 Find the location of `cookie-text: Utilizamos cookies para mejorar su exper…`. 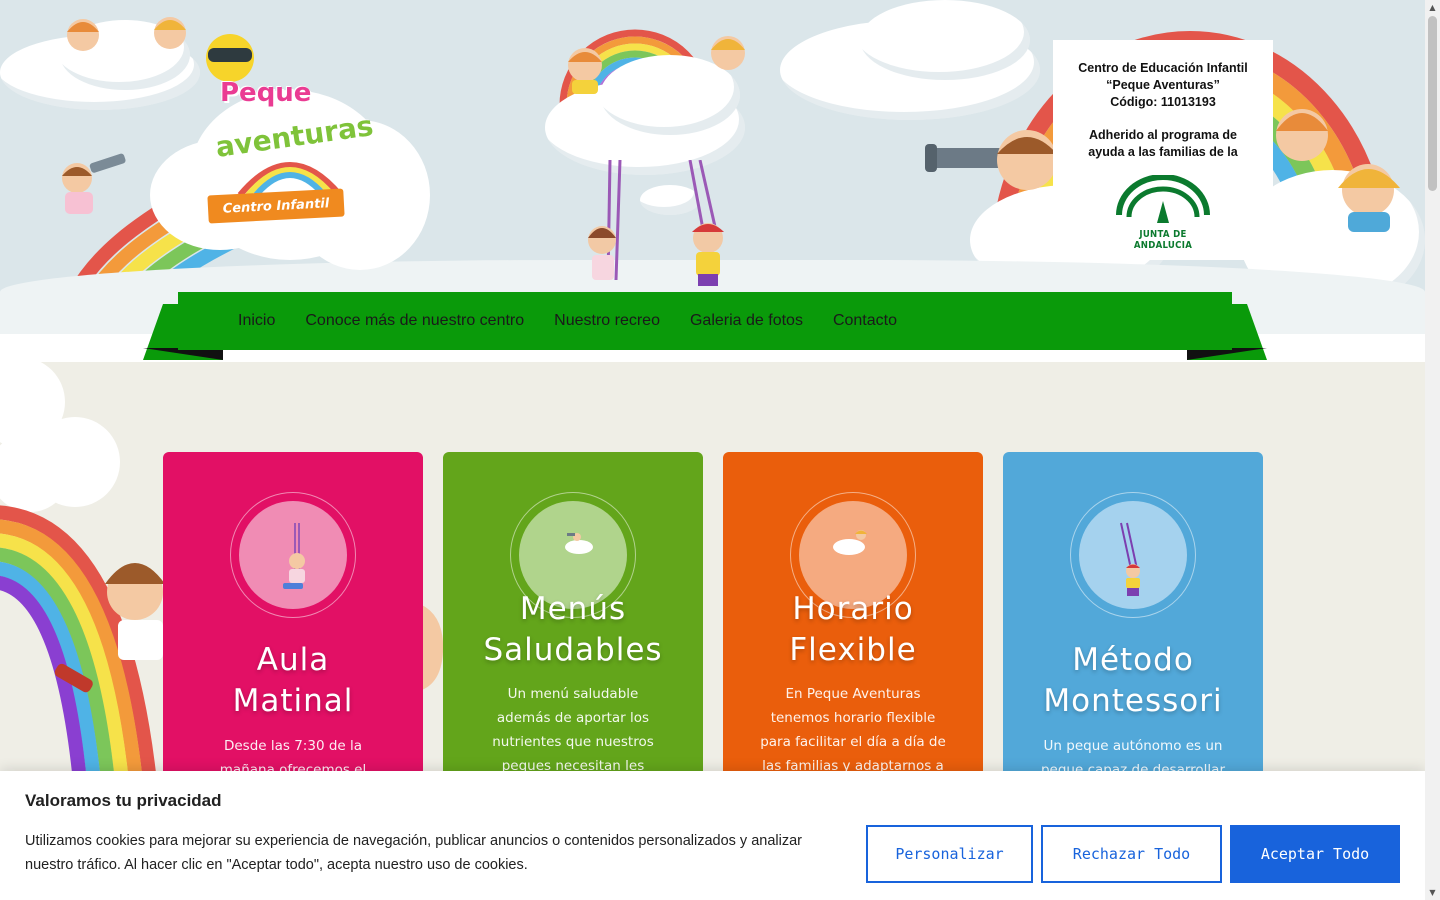

cookie-text: Utilizamos cookies para mejorar su exper… is located at coordinates (413, 853).